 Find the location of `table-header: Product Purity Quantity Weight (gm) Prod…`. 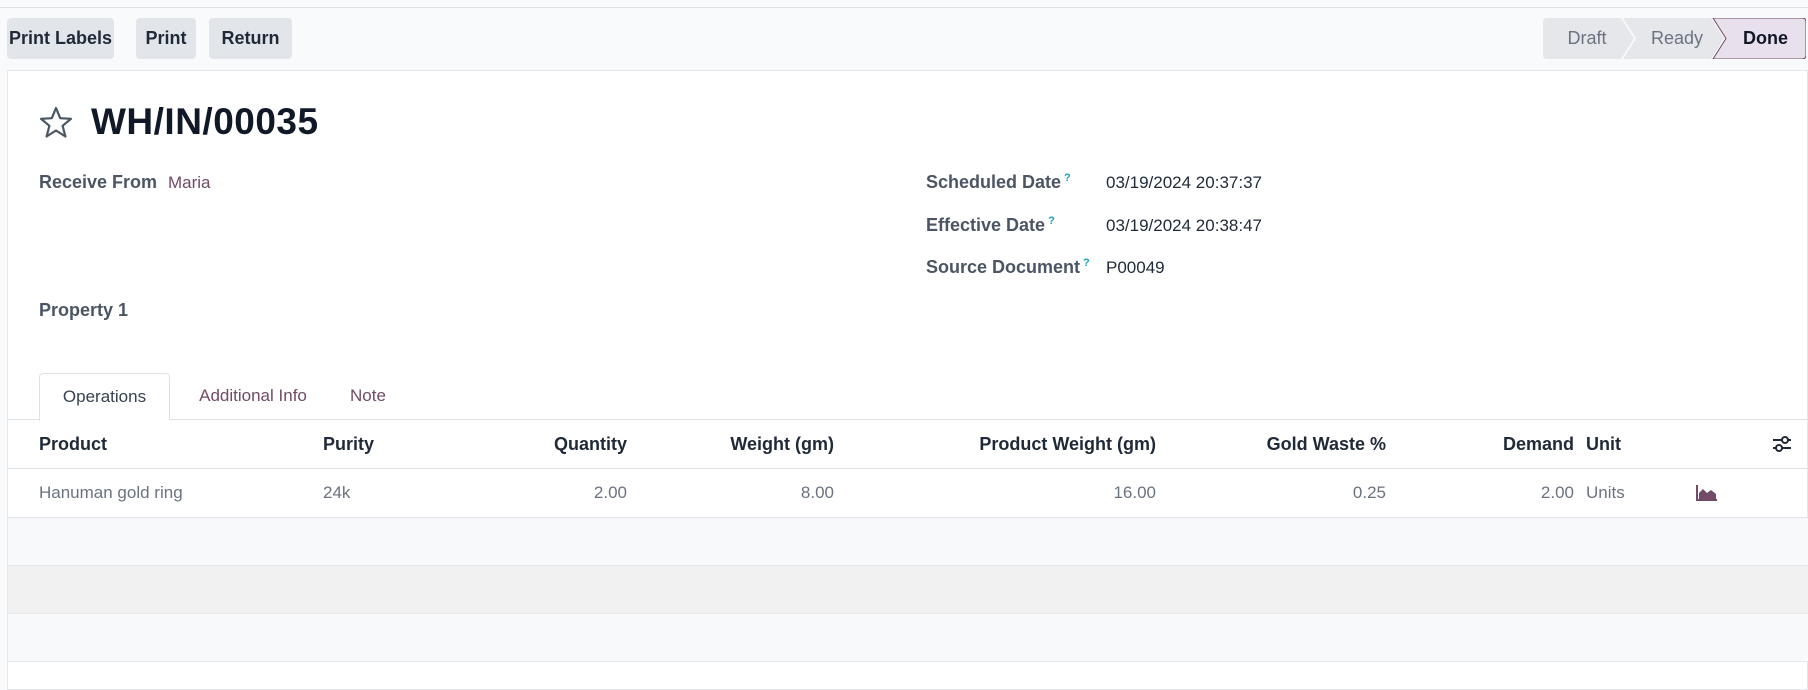

table-header: Product Purity Quantity Weight (gm) Prod… is located at coordinates (908, 444).